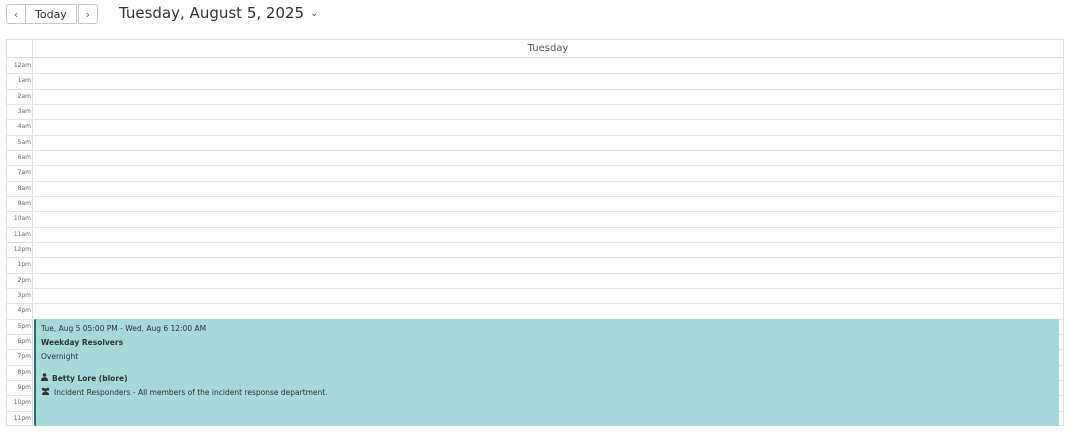  I want to click on hour-label: 3am, so click(24, 111).